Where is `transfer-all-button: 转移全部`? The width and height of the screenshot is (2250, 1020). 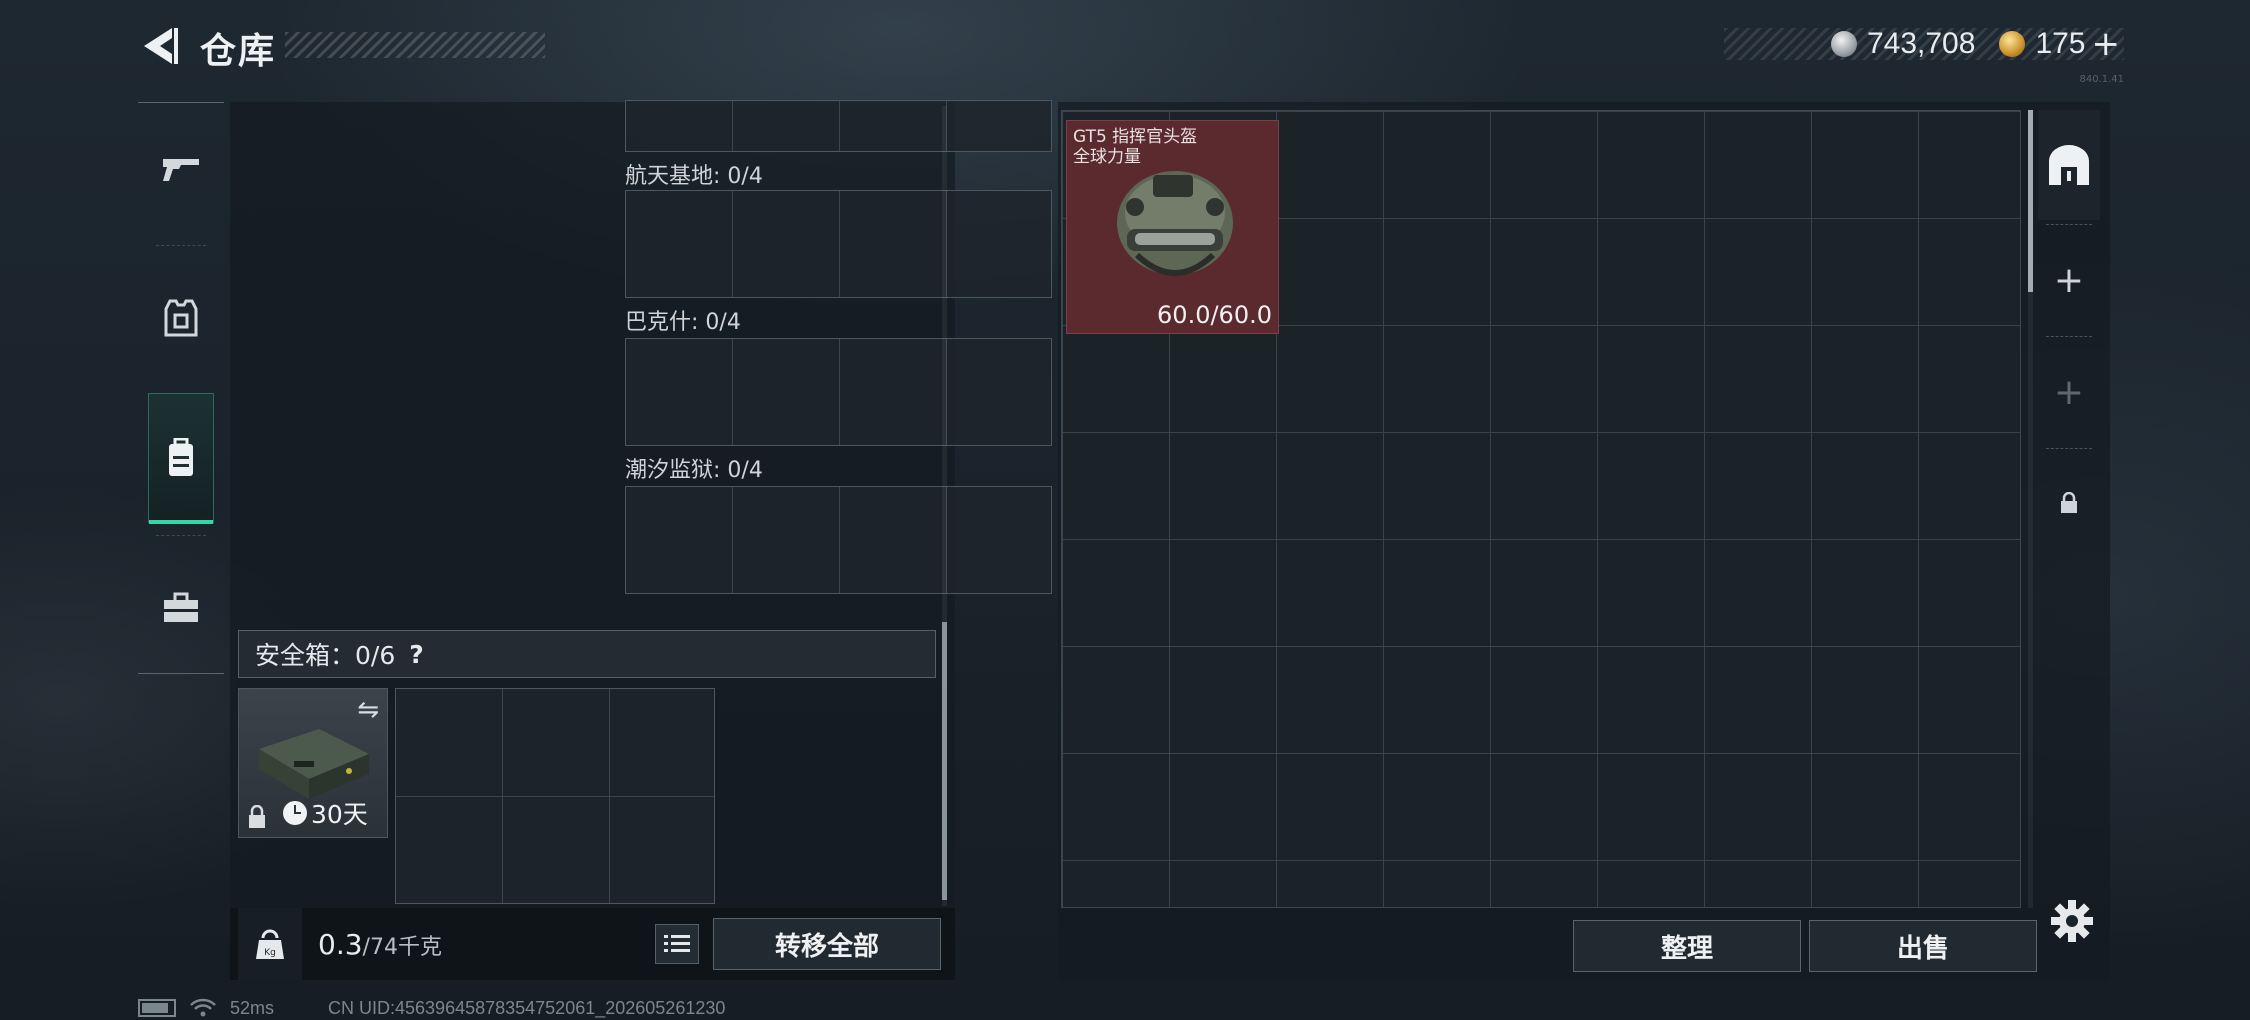
transfer-all-button: 转移全部 is located at coordinates (827, 944).